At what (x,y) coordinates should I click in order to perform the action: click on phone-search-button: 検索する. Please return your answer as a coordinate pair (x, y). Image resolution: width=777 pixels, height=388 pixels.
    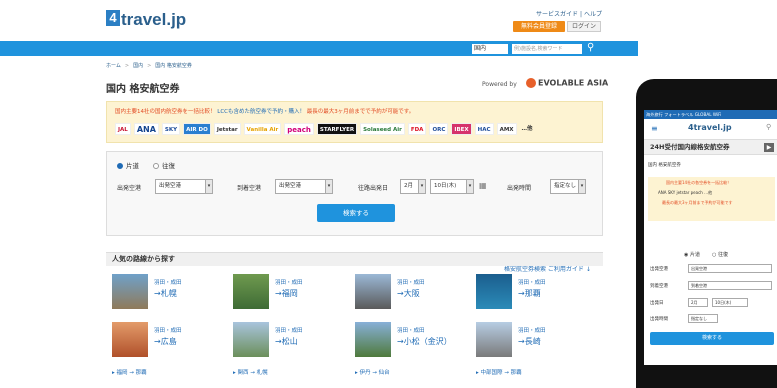
    Looking at the image, I should click on (712, 338).